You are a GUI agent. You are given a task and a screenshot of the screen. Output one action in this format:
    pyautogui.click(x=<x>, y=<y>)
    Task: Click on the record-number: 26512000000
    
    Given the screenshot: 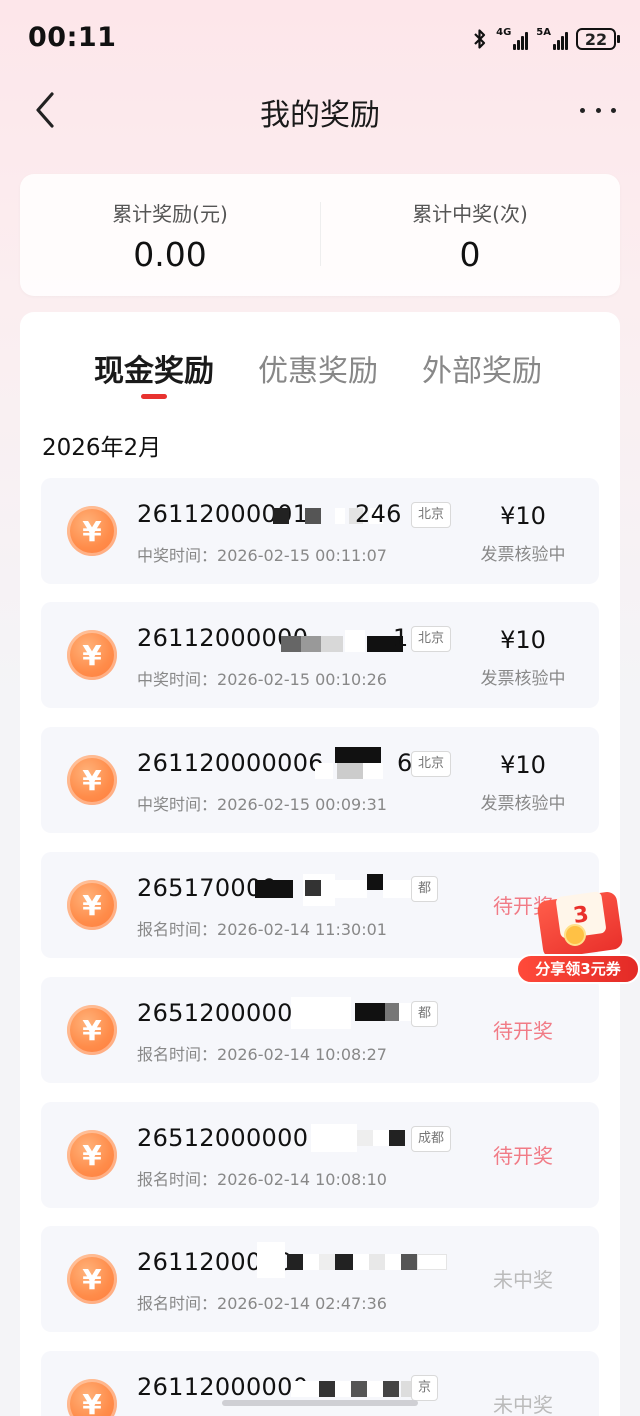 What is the action you would take?
    pyautogui.click(x=223, y=1138)
    